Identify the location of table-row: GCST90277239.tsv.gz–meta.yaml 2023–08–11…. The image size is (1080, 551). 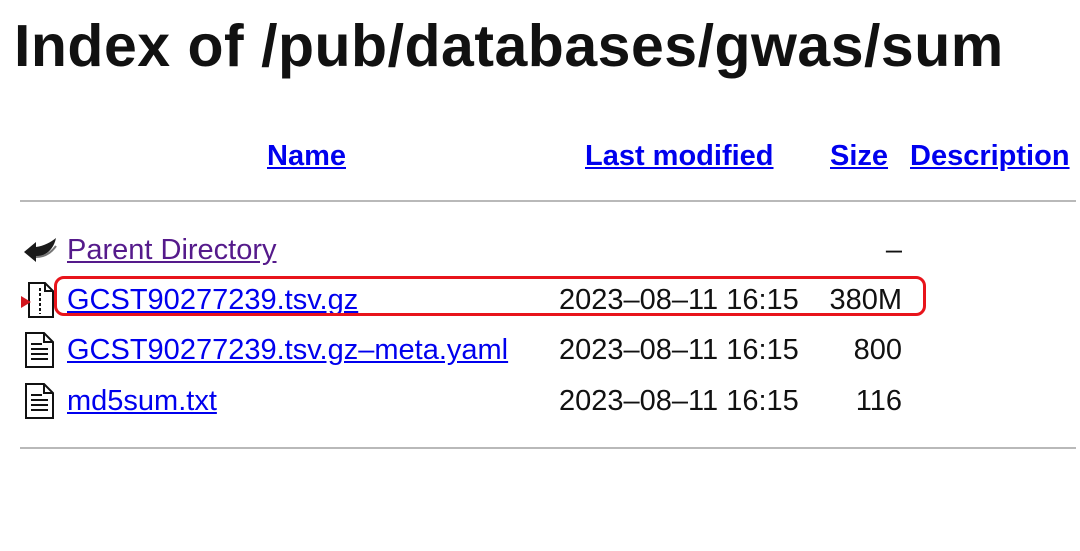
(540, 351).